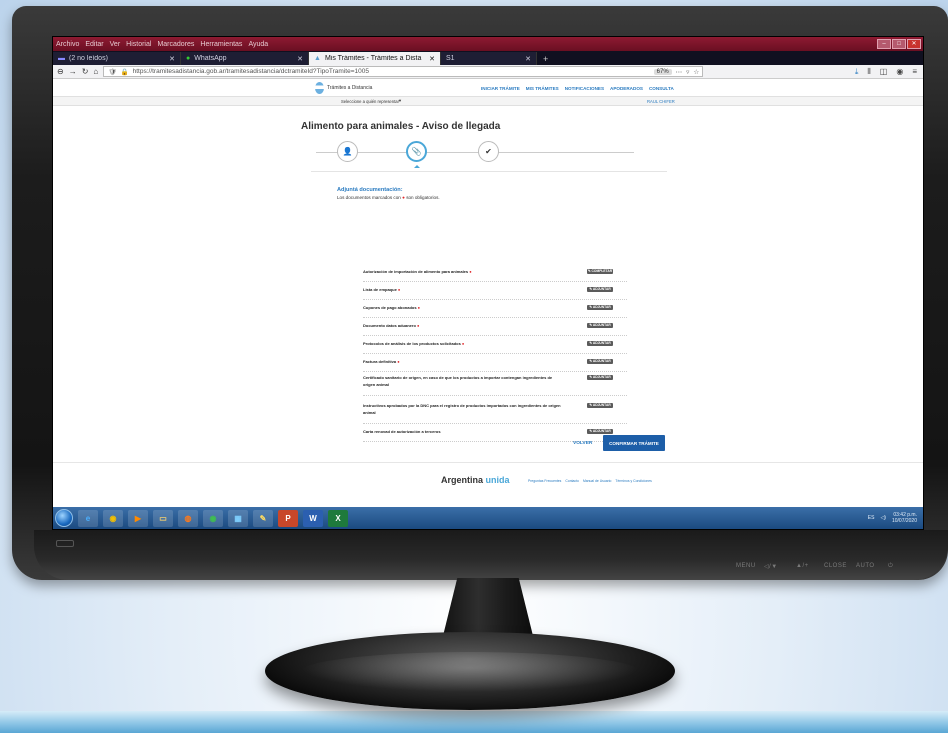 The image size is (948, 733). Describe the element at coordinates (746, 566) in the screenshot. I see `monitor-menu-button: MENU` at that location.